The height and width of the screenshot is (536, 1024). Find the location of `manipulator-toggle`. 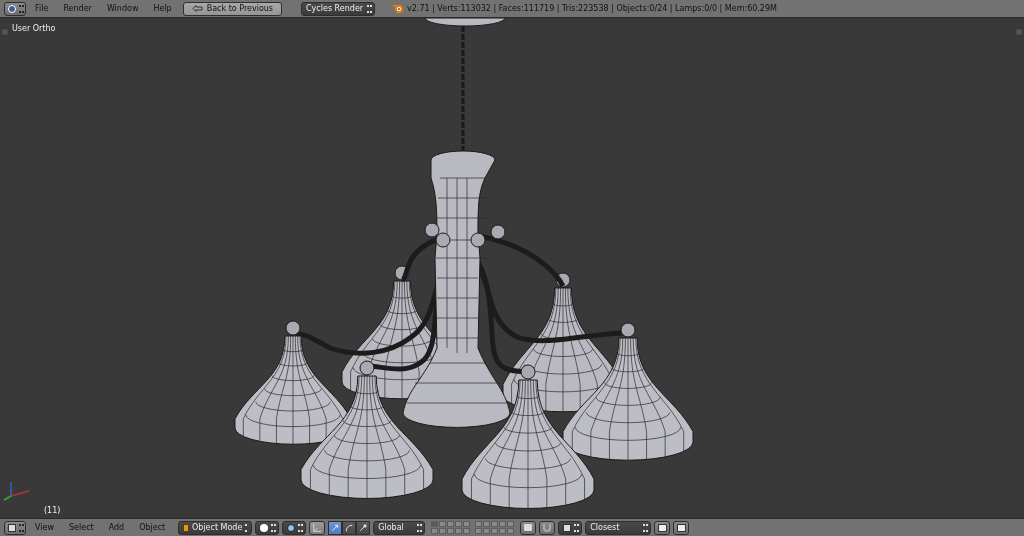

manipulator-toggle is located at coordinates (317, 527).